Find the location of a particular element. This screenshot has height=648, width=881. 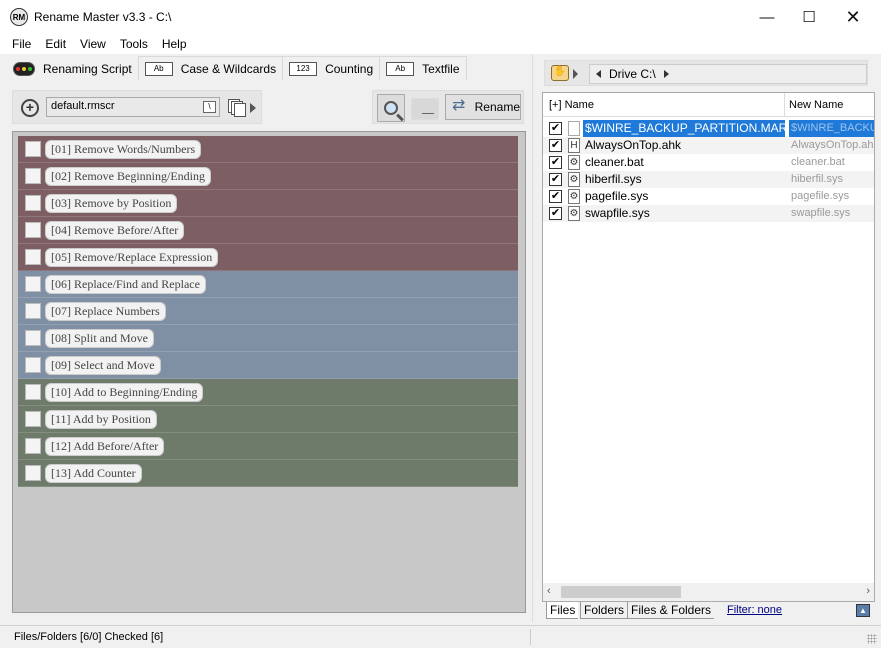

file-row: ✔ H AlwaysOnTop.ahk AlwaysOnTop.ahk is located at coordinates (708, 145).